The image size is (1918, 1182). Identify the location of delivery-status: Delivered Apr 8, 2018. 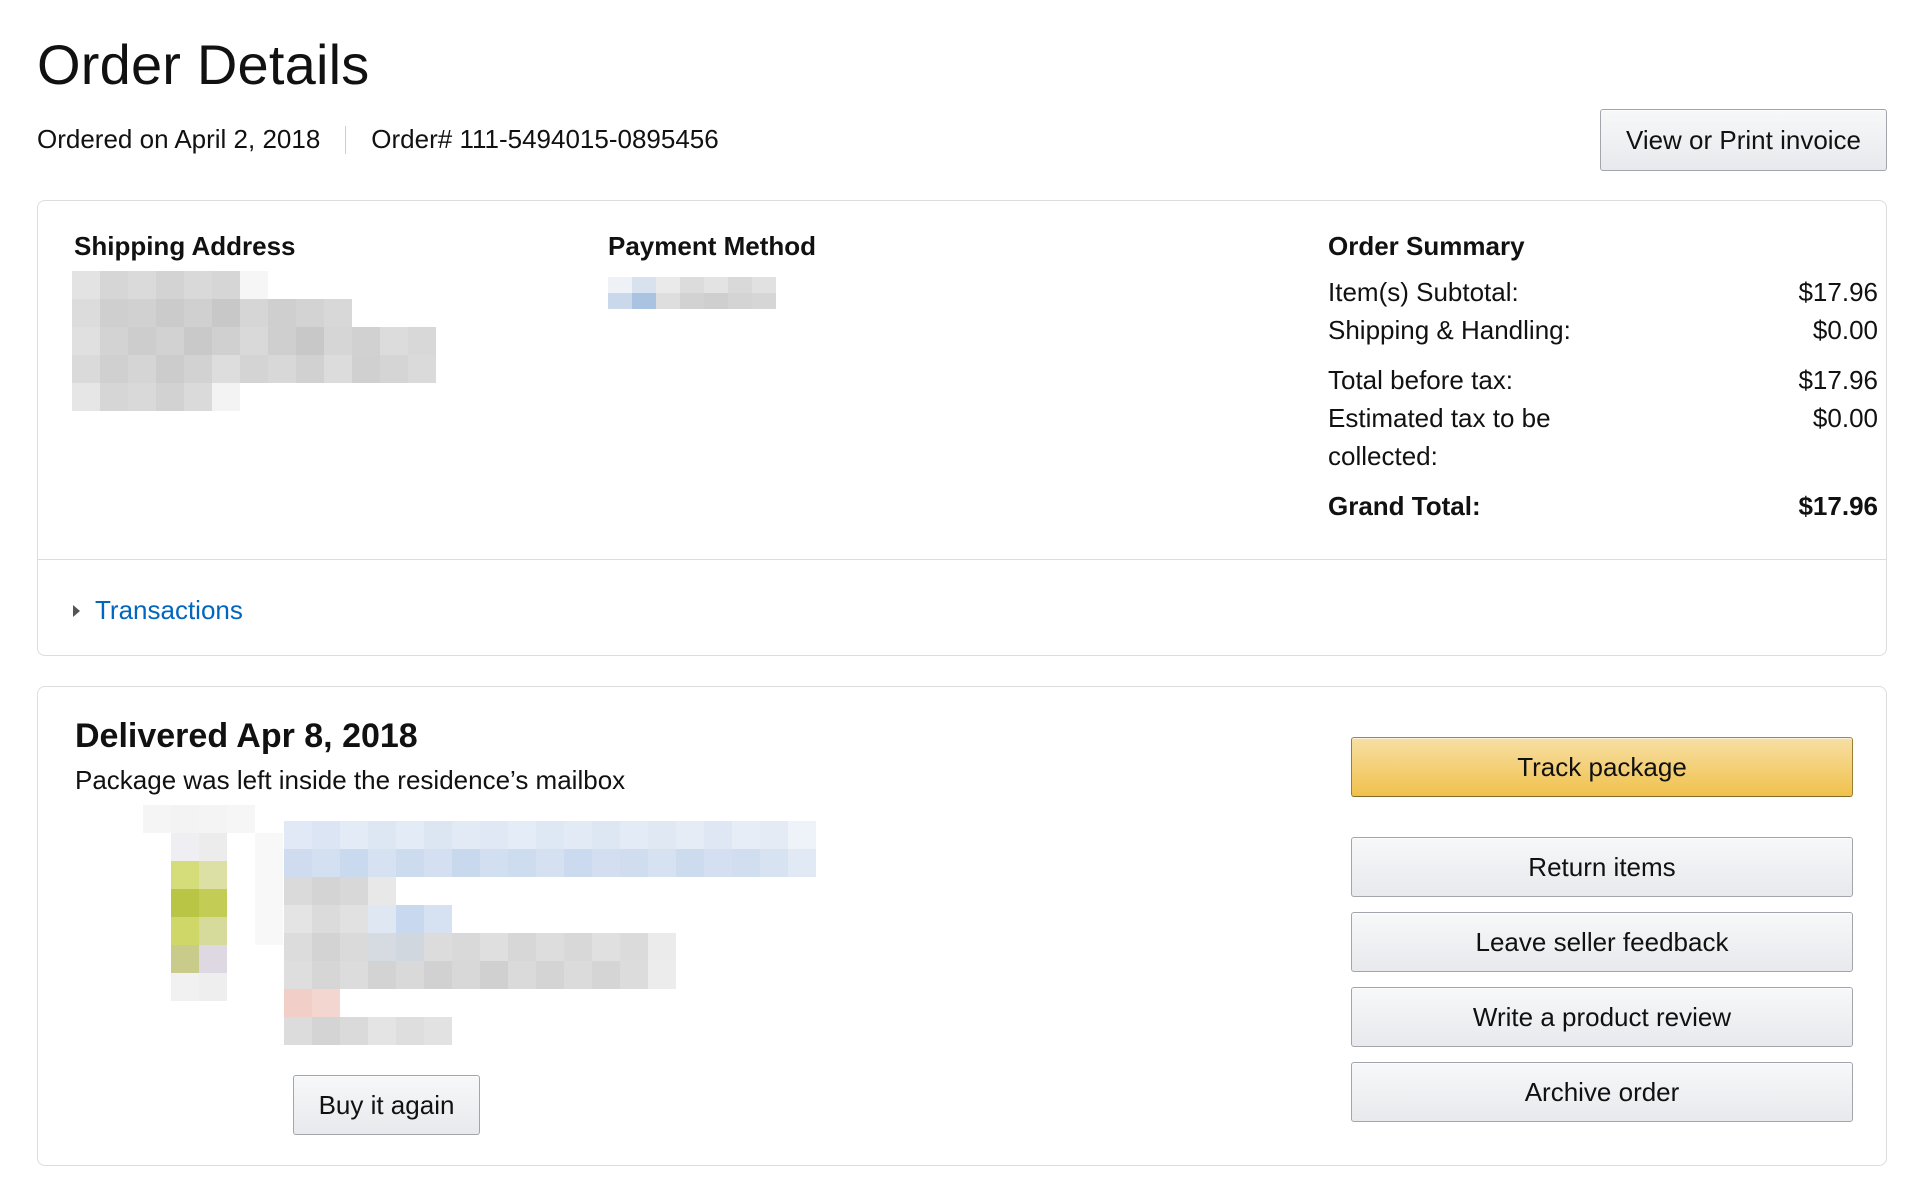
(246, 736).